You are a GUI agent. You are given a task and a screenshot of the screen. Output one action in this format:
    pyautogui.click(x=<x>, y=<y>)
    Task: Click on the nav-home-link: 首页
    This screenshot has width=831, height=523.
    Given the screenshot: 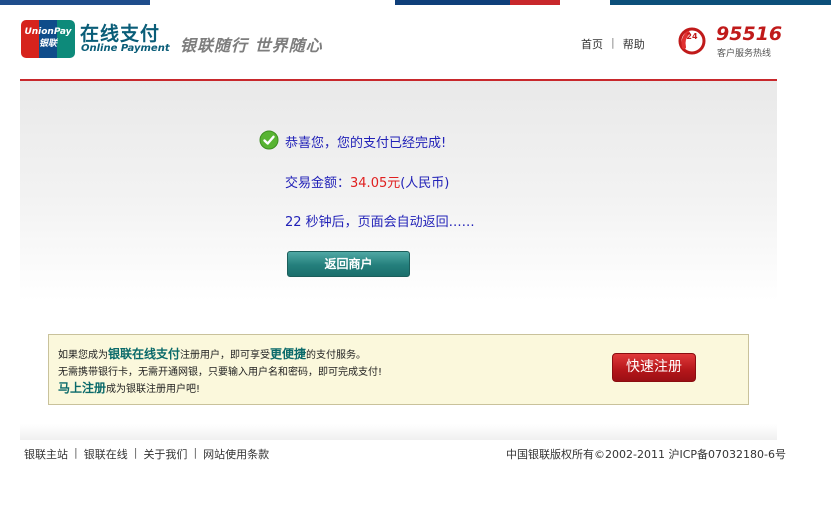 What is the action you would take?
    pyautogui.click(x=592, y=44)
    